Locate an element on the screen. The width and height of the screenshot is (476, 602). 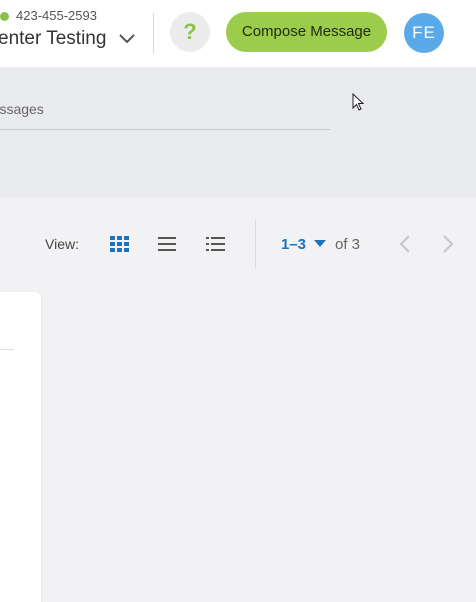
status-dot-icon is located at coordinates (4, 16).